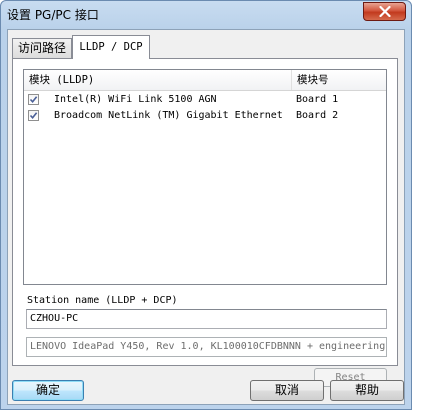 This screenshot has width=422, height=412. What do you see at coordinates (53, 15) in the screenshot?
I see `window-title: 设置 PG/PC 接口` at bounding box center [53, 15].